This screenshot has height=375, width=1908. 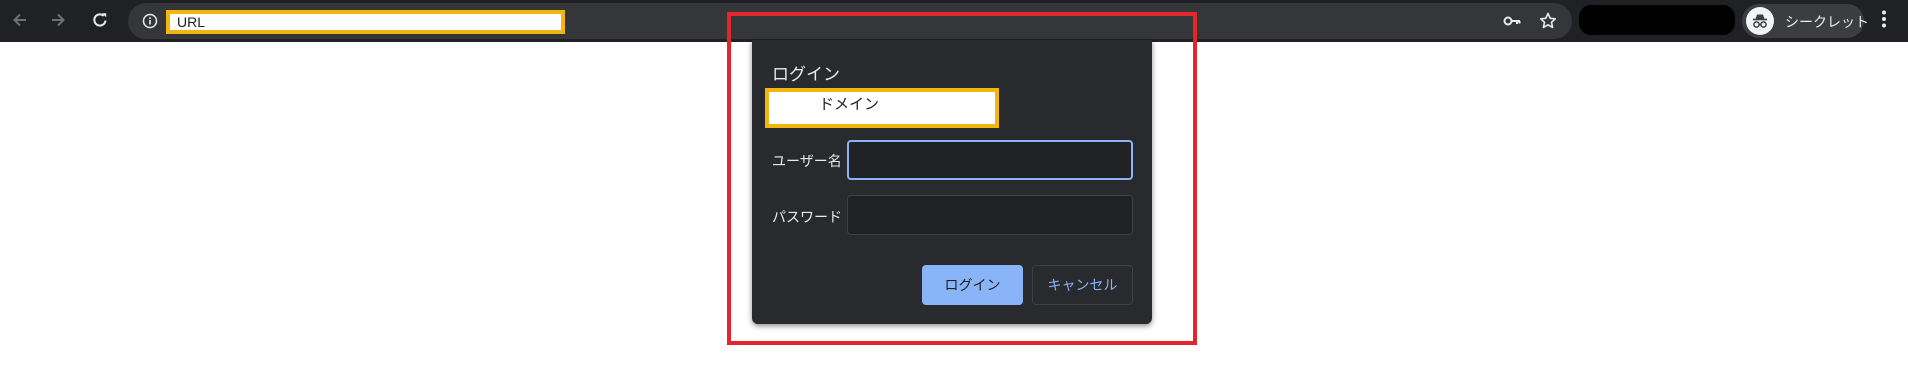 I want to click on incognito-label: シークレット, so click(x=1827, y=22).